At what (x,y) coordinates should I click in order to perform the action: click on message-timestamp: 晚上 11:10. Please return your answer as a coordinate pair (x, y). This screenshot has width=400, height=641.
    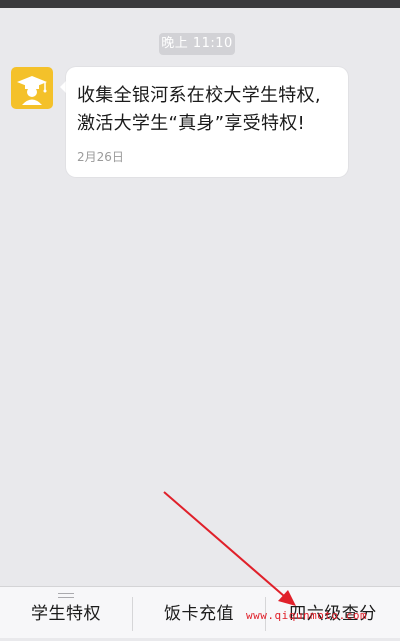
    Looking at the image, I should click on (197, 44).